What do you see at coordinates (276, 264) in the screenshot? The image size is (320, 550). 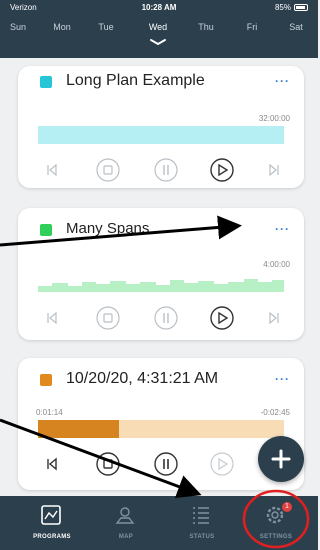 I see `total-duration: 4:00:00` at bounding box center [276, 264].